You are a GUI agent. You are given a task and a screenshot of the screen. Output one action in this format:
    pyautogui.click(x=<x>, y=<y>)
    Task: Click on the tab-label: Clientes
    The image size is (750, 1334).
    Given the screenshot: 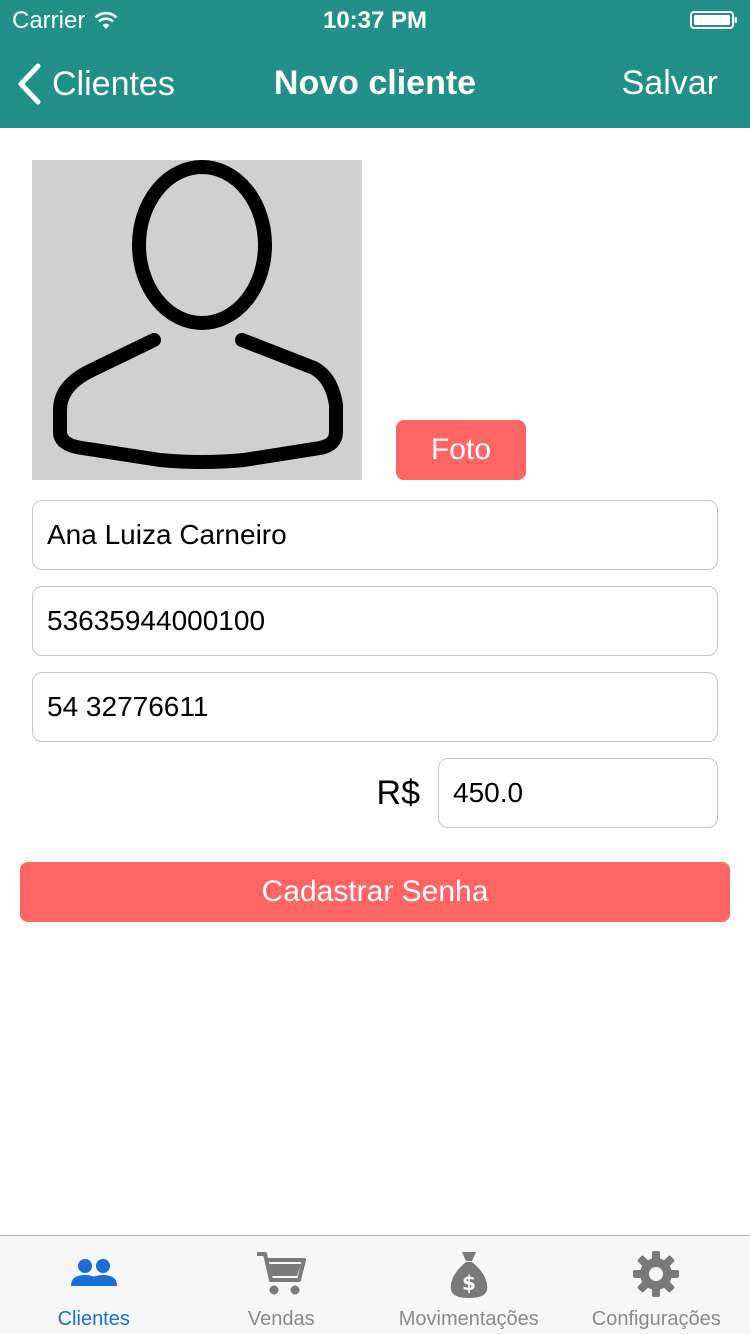 What is the action you would take?
    pyautogui.click(x=93, y=1319)
    